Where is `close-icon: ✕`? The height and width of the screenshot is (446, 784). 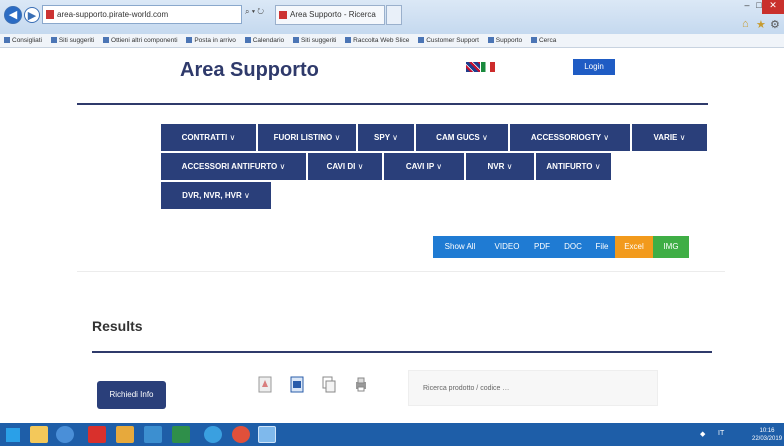
close-icon: ✕ is located at coordinates (773, 7).